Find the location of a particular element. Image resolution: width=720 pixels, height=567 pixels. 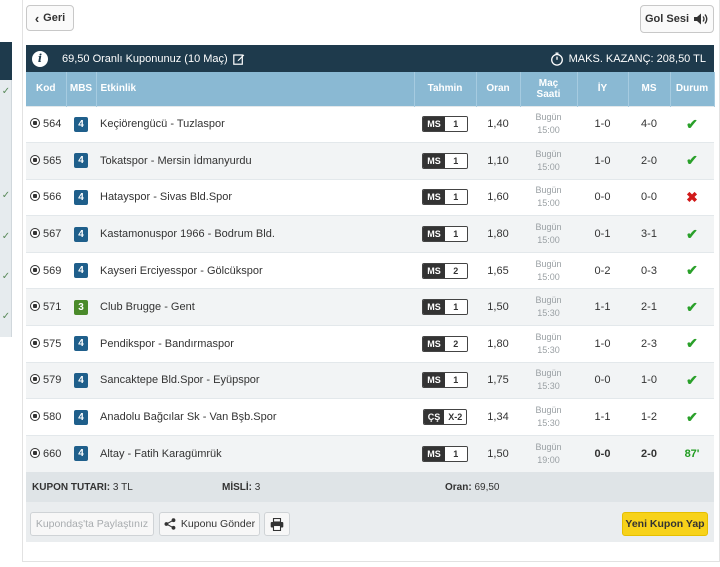

match-code: 567 is located at coordinates (52, 234).